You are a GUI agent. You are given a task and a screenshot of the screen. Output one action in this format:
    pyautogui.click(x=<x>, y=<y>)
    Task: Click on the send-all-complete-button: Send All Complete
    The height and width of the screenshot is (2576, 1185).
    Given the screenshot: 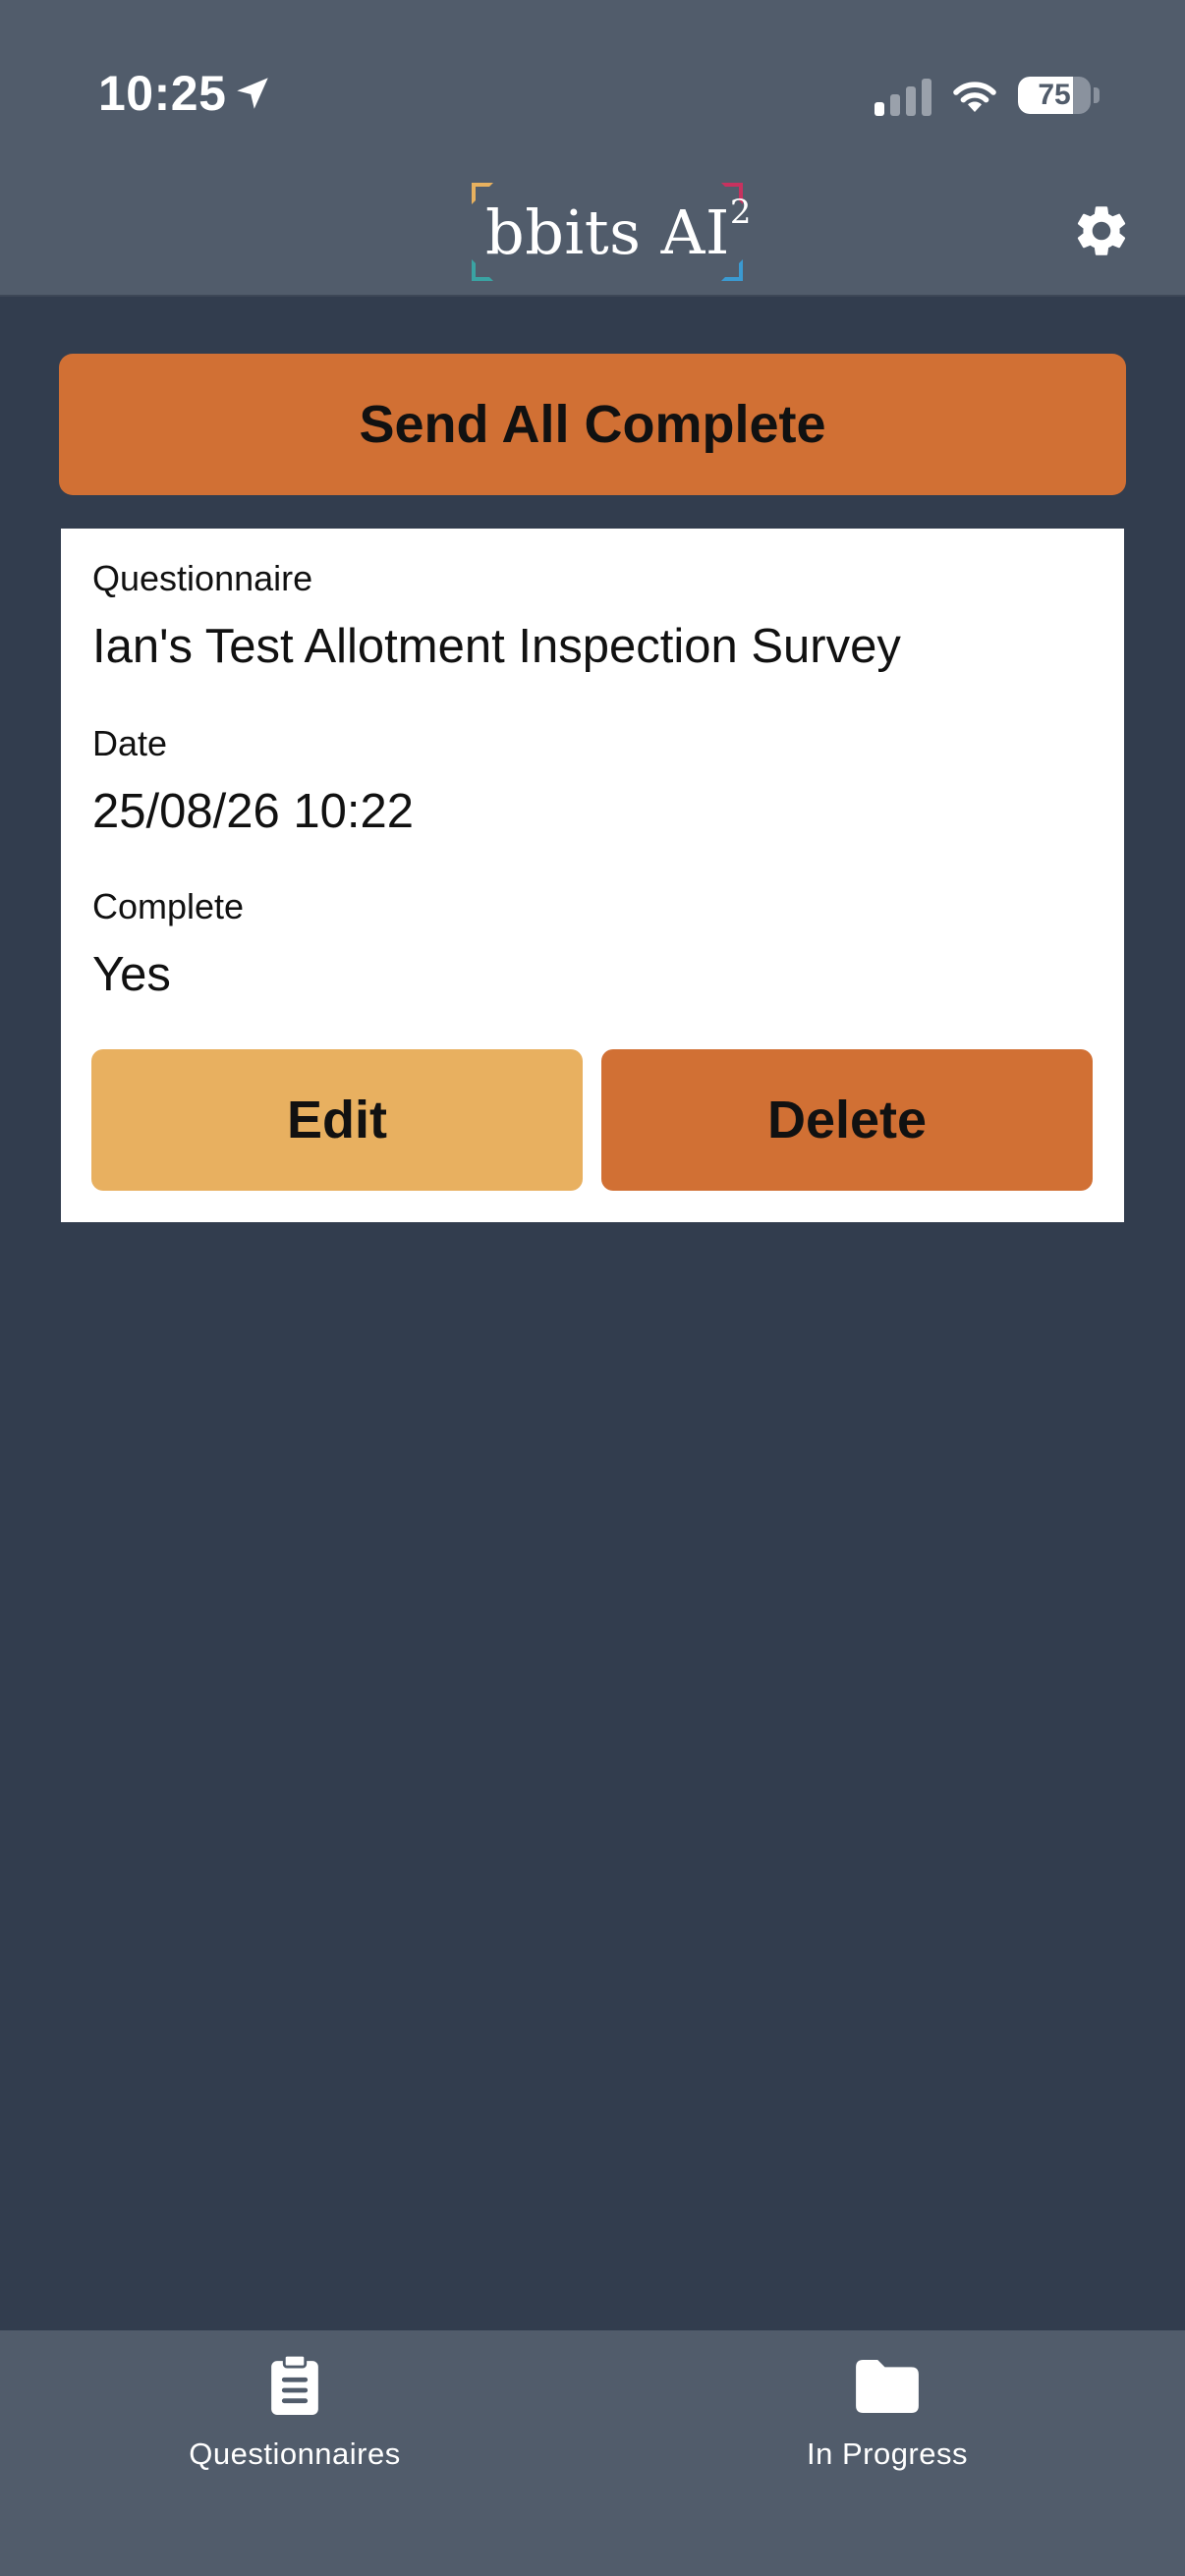 What is the action you would take?
    pyautogui.click(x=592, y=424)
    